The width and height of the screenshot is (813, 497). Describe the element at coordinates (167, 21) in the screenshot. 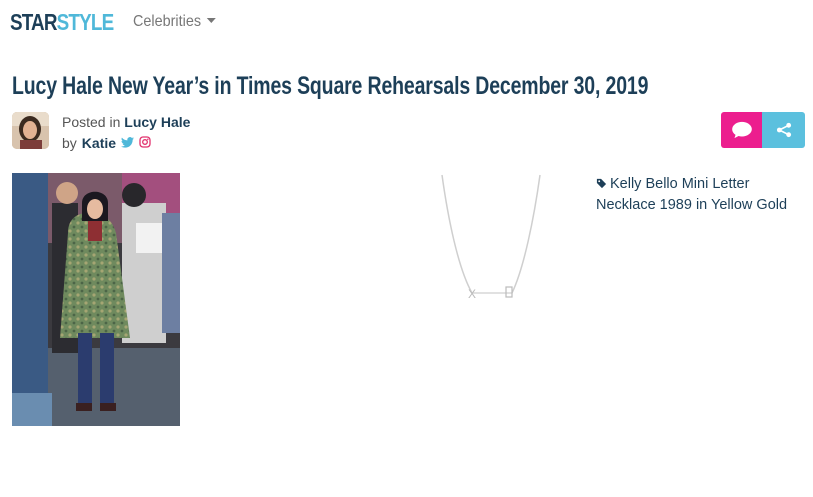

I see `celebrities-label: Celebrities` at that location.